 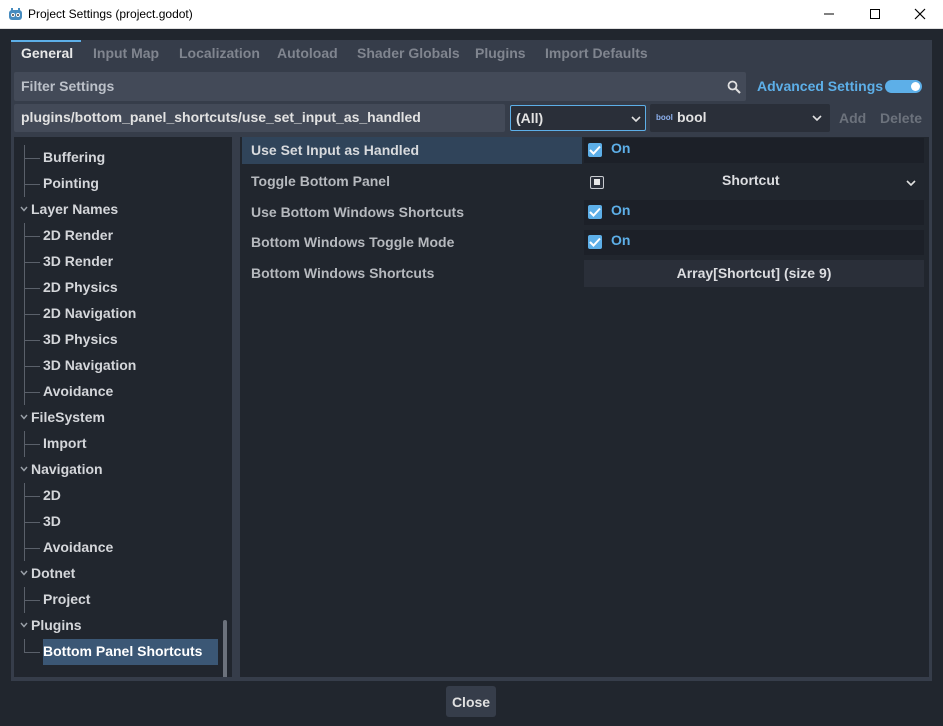 I want to click on tree-item-3d-navigation: 3D Navigation, so click(x=116, y=366).